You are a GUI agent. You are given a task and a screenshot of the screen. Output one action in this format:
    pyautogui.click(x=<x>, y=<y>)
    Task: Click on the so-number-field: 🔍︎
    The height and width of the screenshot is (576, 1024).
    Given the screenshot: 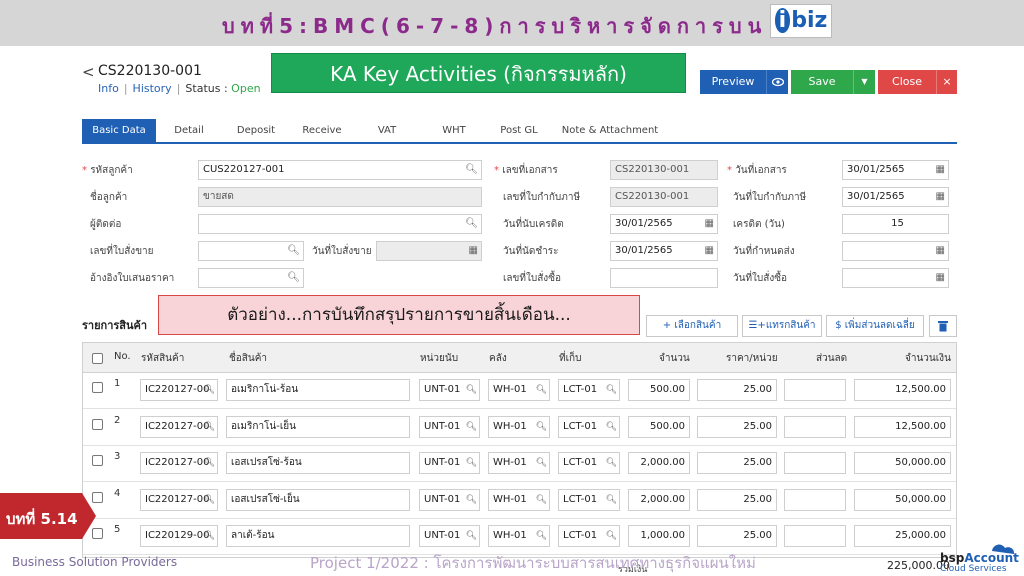 What is the action you would take?
    pyautogui.click(x=251, y=251)
    